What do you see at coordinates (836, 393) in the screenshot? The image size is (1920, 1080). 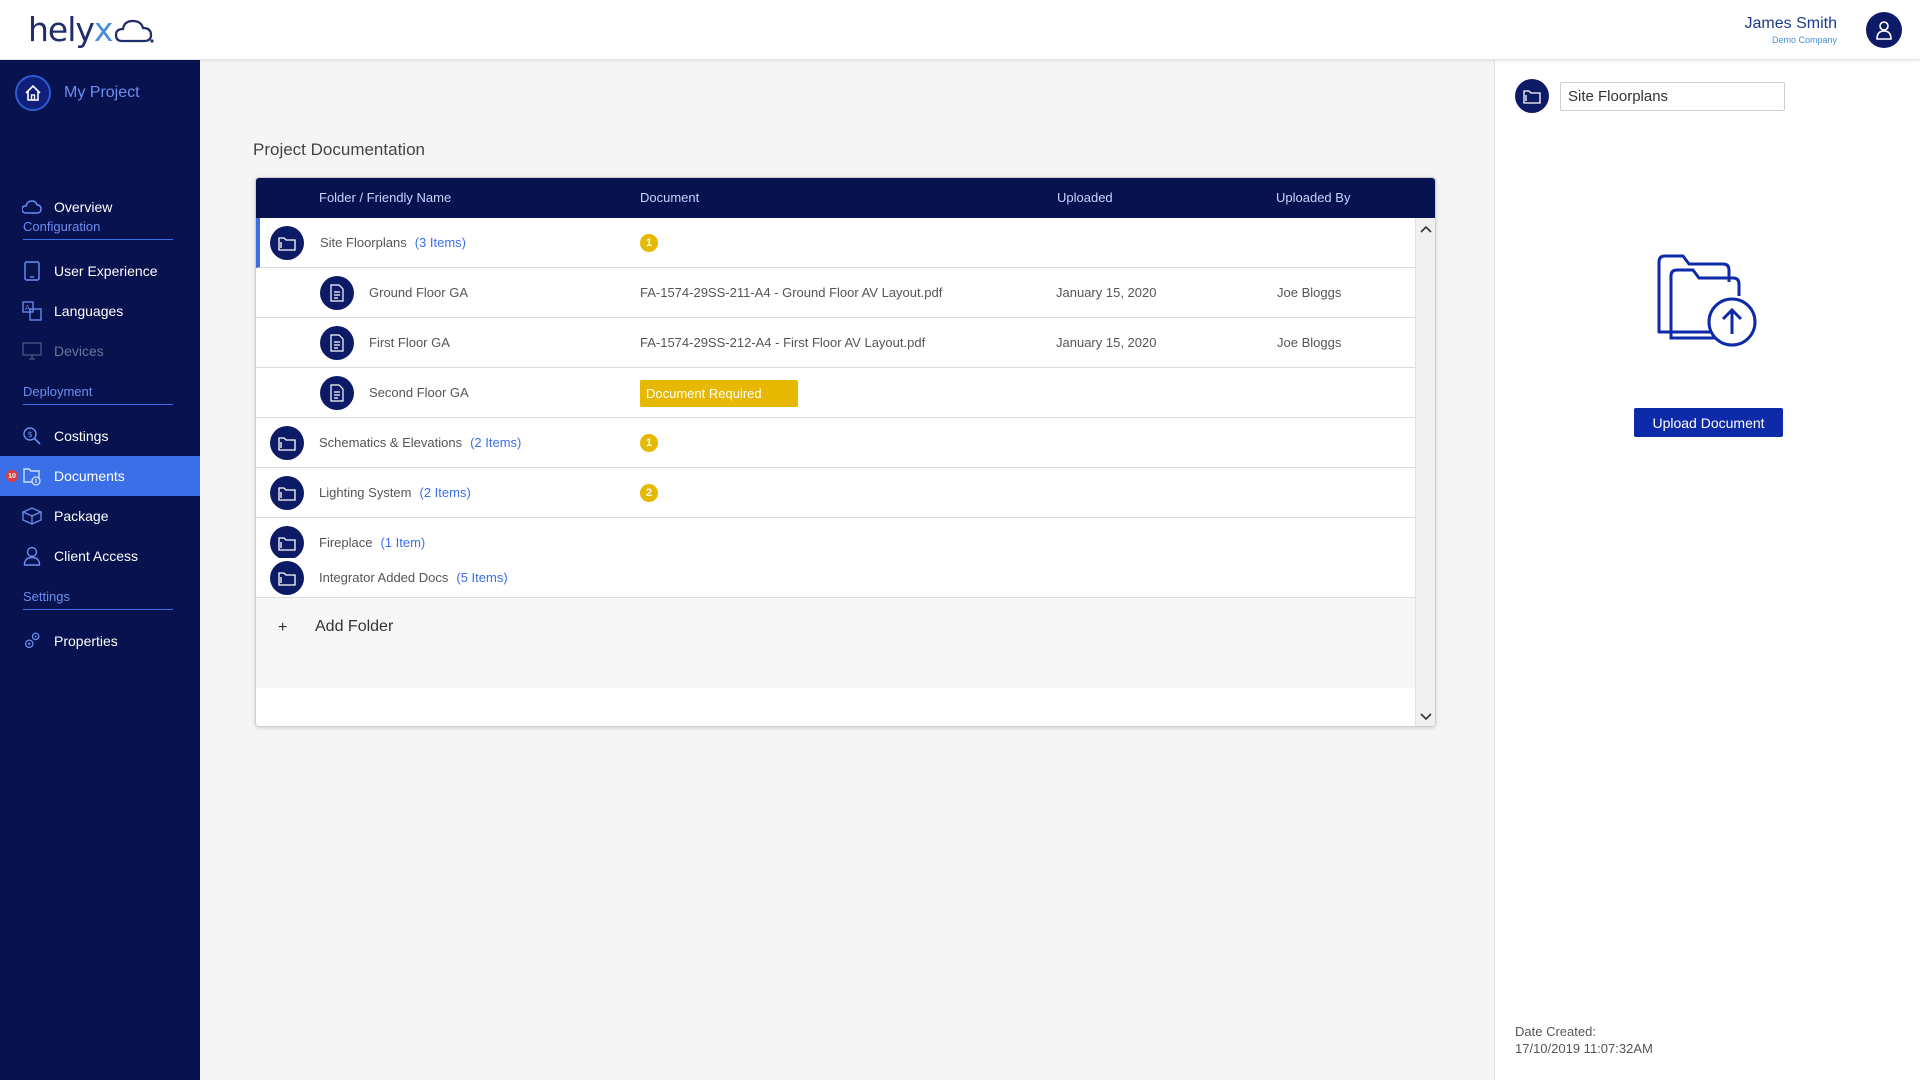 I see `file-row-second-floor: Second Floor GA Document Required` at bounding box center [836, 393].